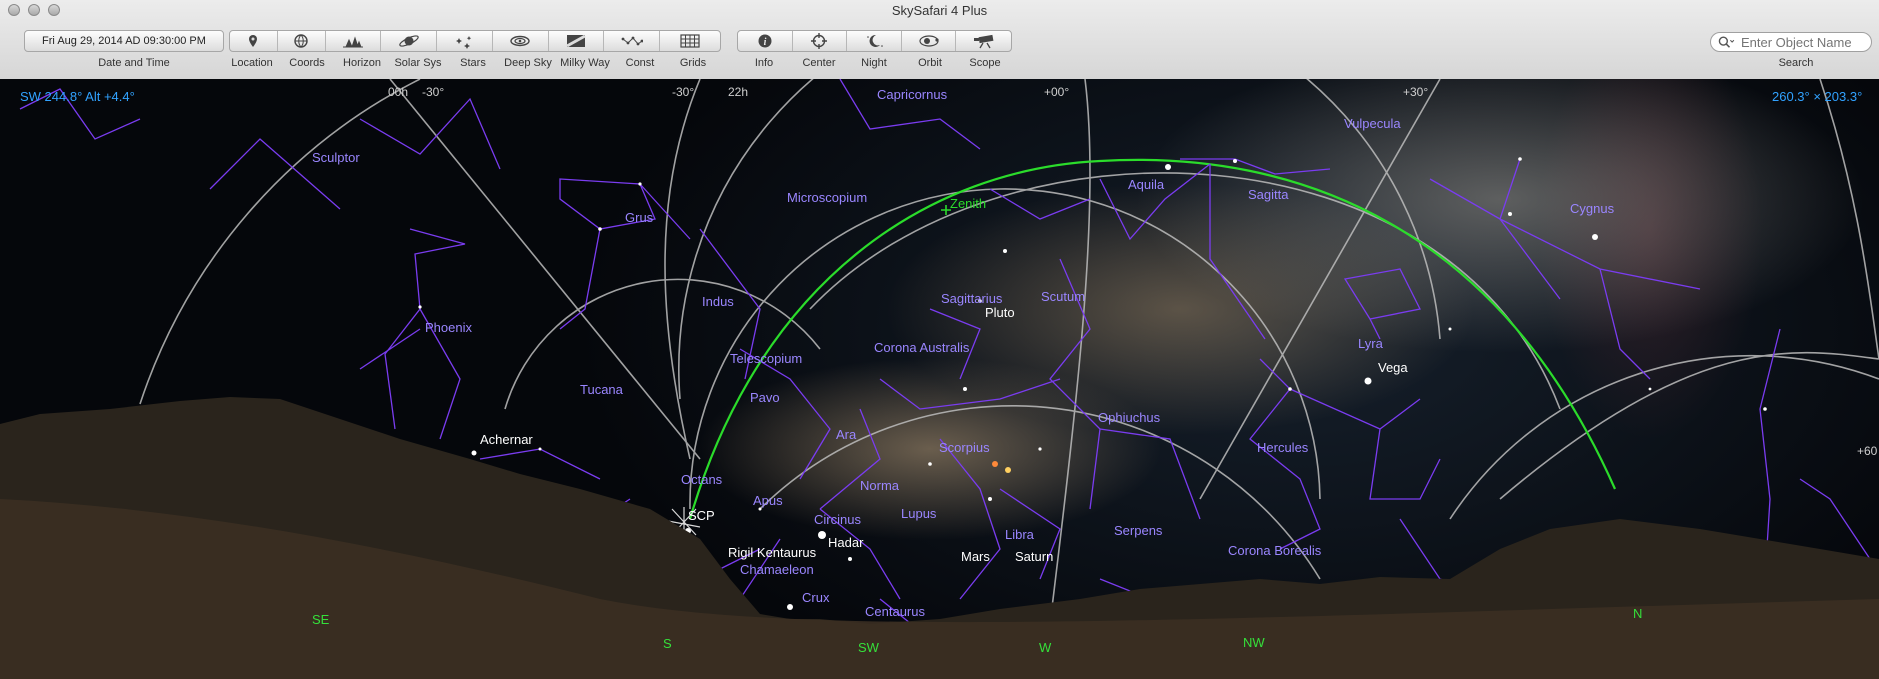 Image resolution: width=1879 pixels, height=679 pixels. What do you see at coordinates (1817, 96) in the screenshot?
I see `field-of-view-readout: 260.3° × 203.3°` at bounding box center [1817, 96].